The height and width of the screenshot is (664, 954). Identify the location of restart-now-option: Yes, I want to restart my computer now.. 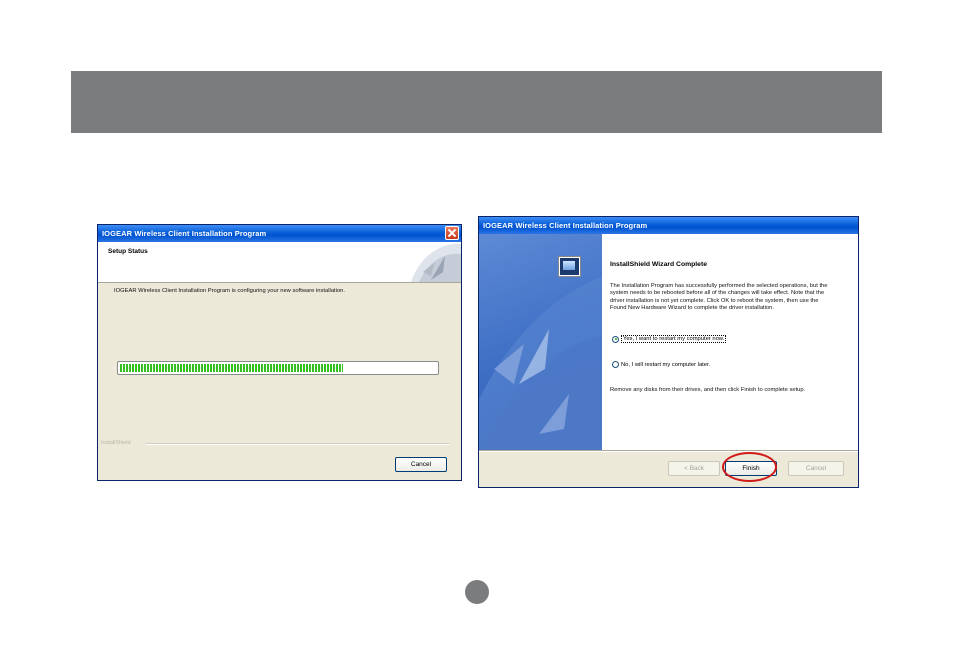
(669, 339).